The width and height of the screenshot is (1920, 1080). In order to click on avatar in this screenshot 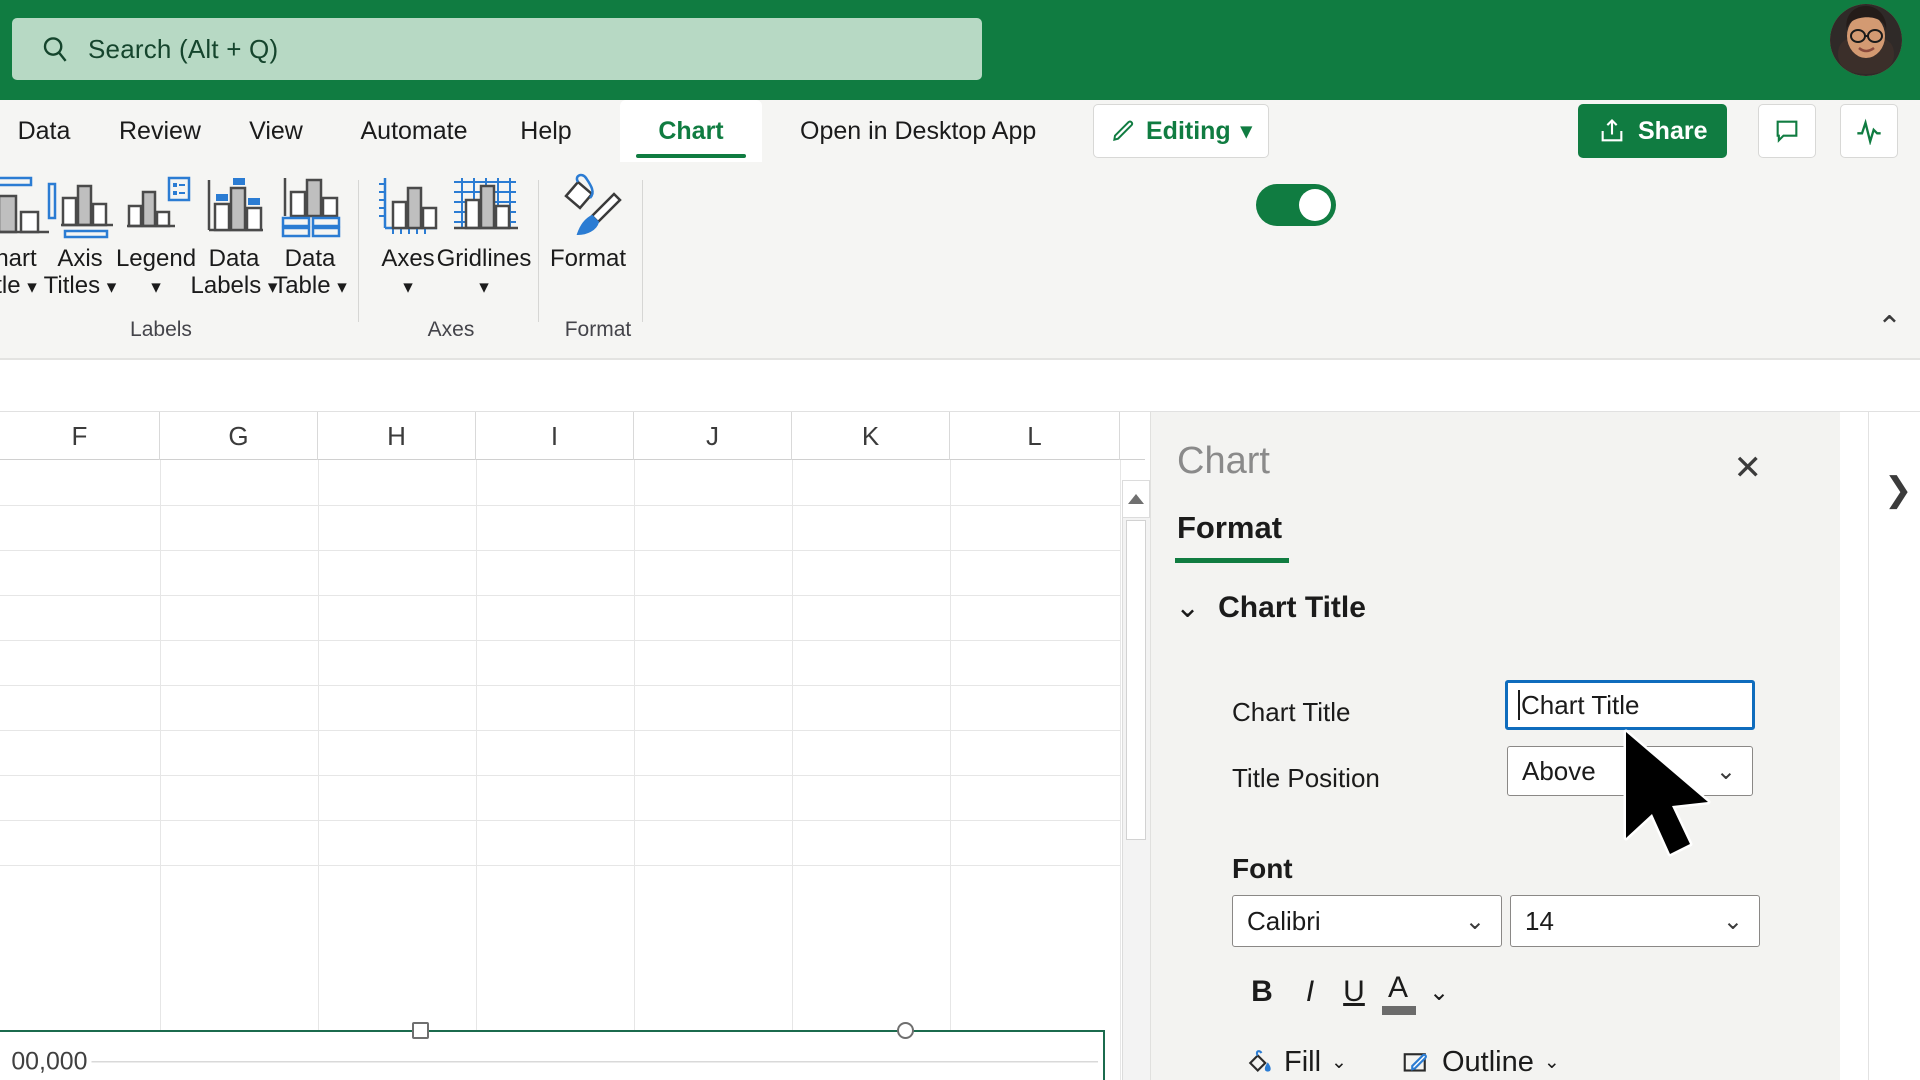, I will do `click(1866, 40)`.